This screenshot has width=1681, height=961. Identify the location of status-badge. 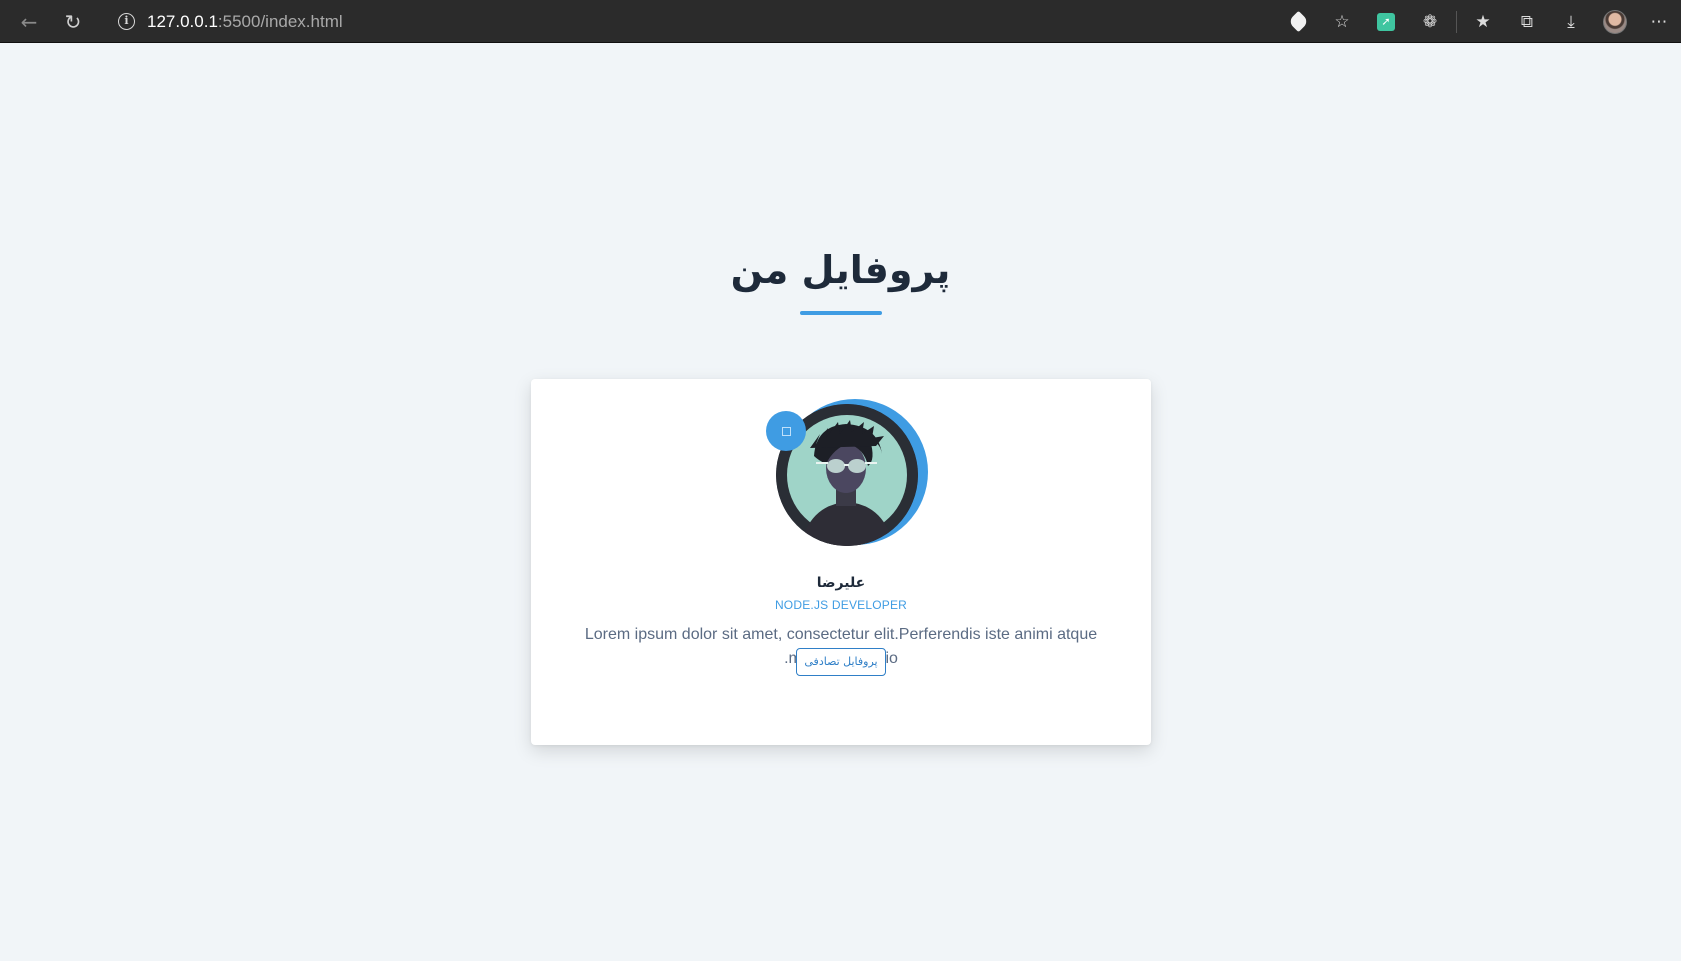
(786, 431).